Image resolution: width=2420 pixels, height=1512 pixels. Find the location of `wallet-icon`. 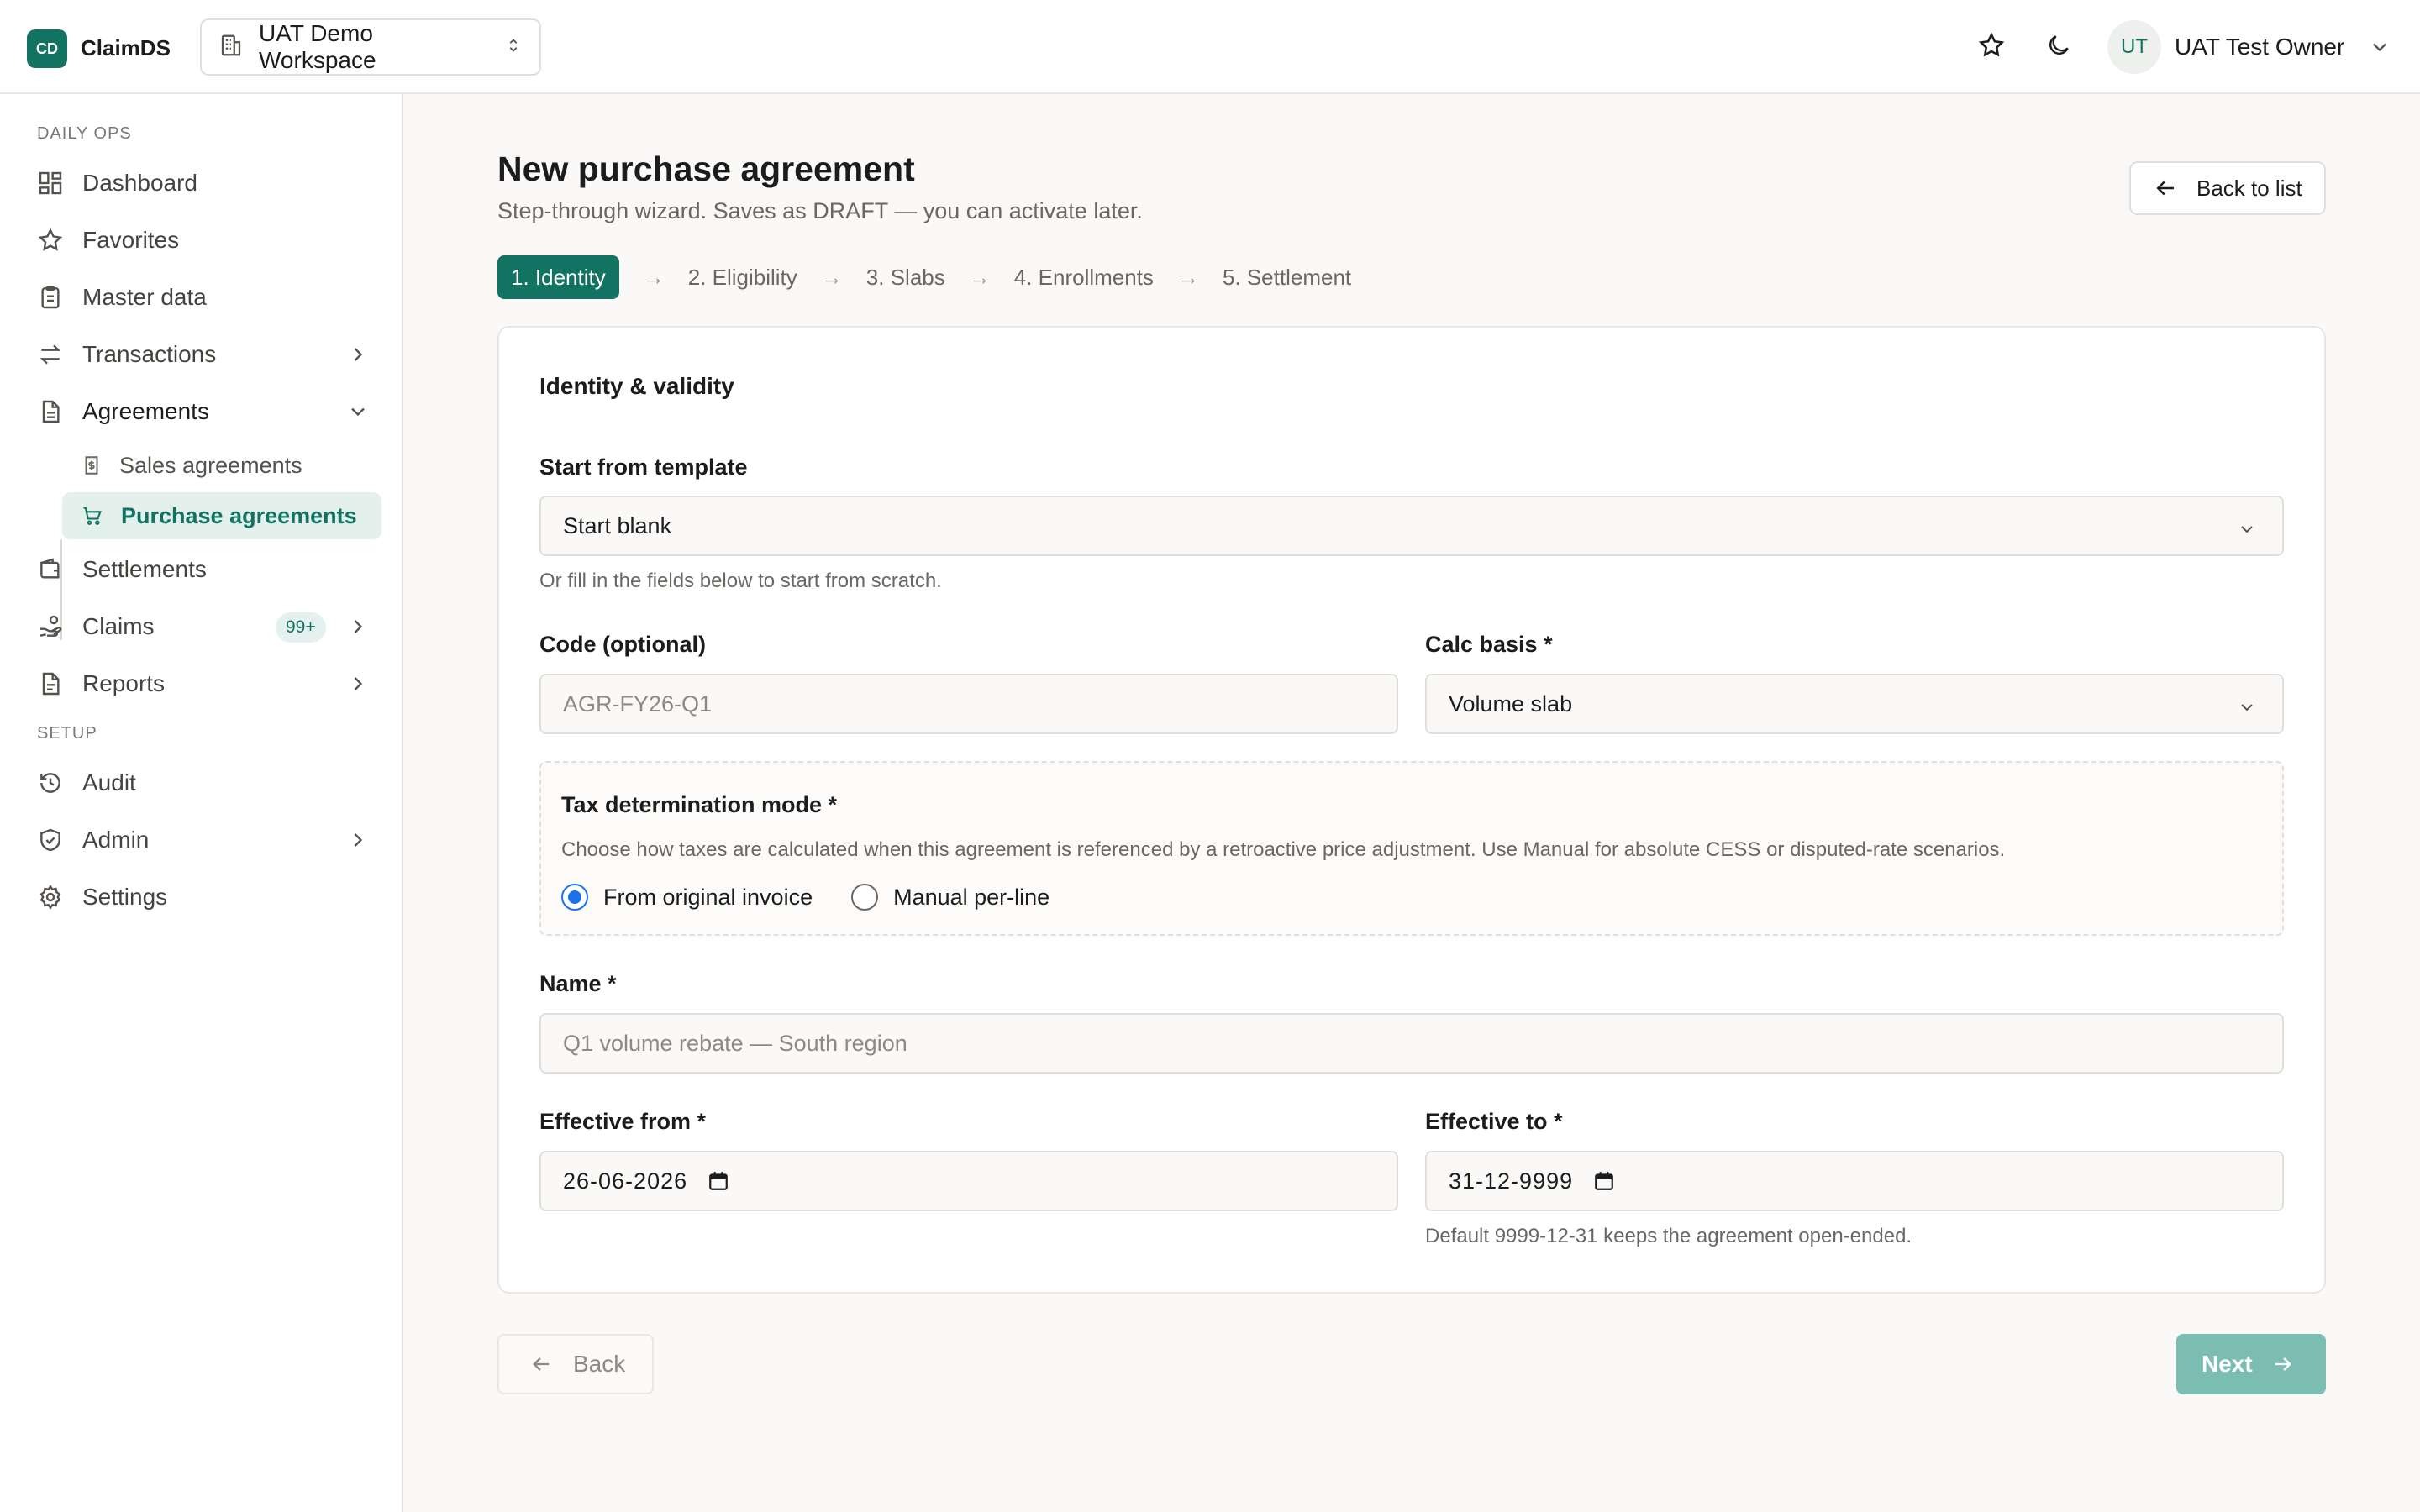

wallet-icon is located at coordinates (50, 568).